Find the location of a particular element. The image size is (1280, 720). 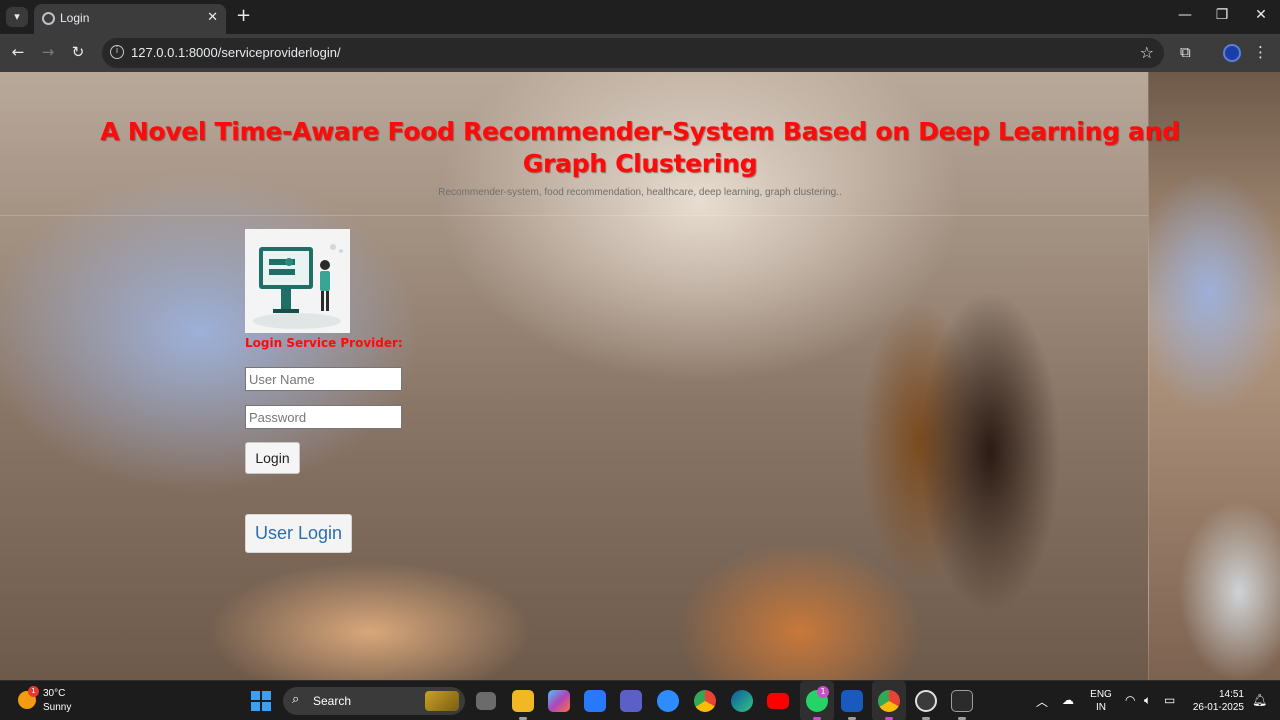

user-login-button: User Login is located at coordinates (298, 533).